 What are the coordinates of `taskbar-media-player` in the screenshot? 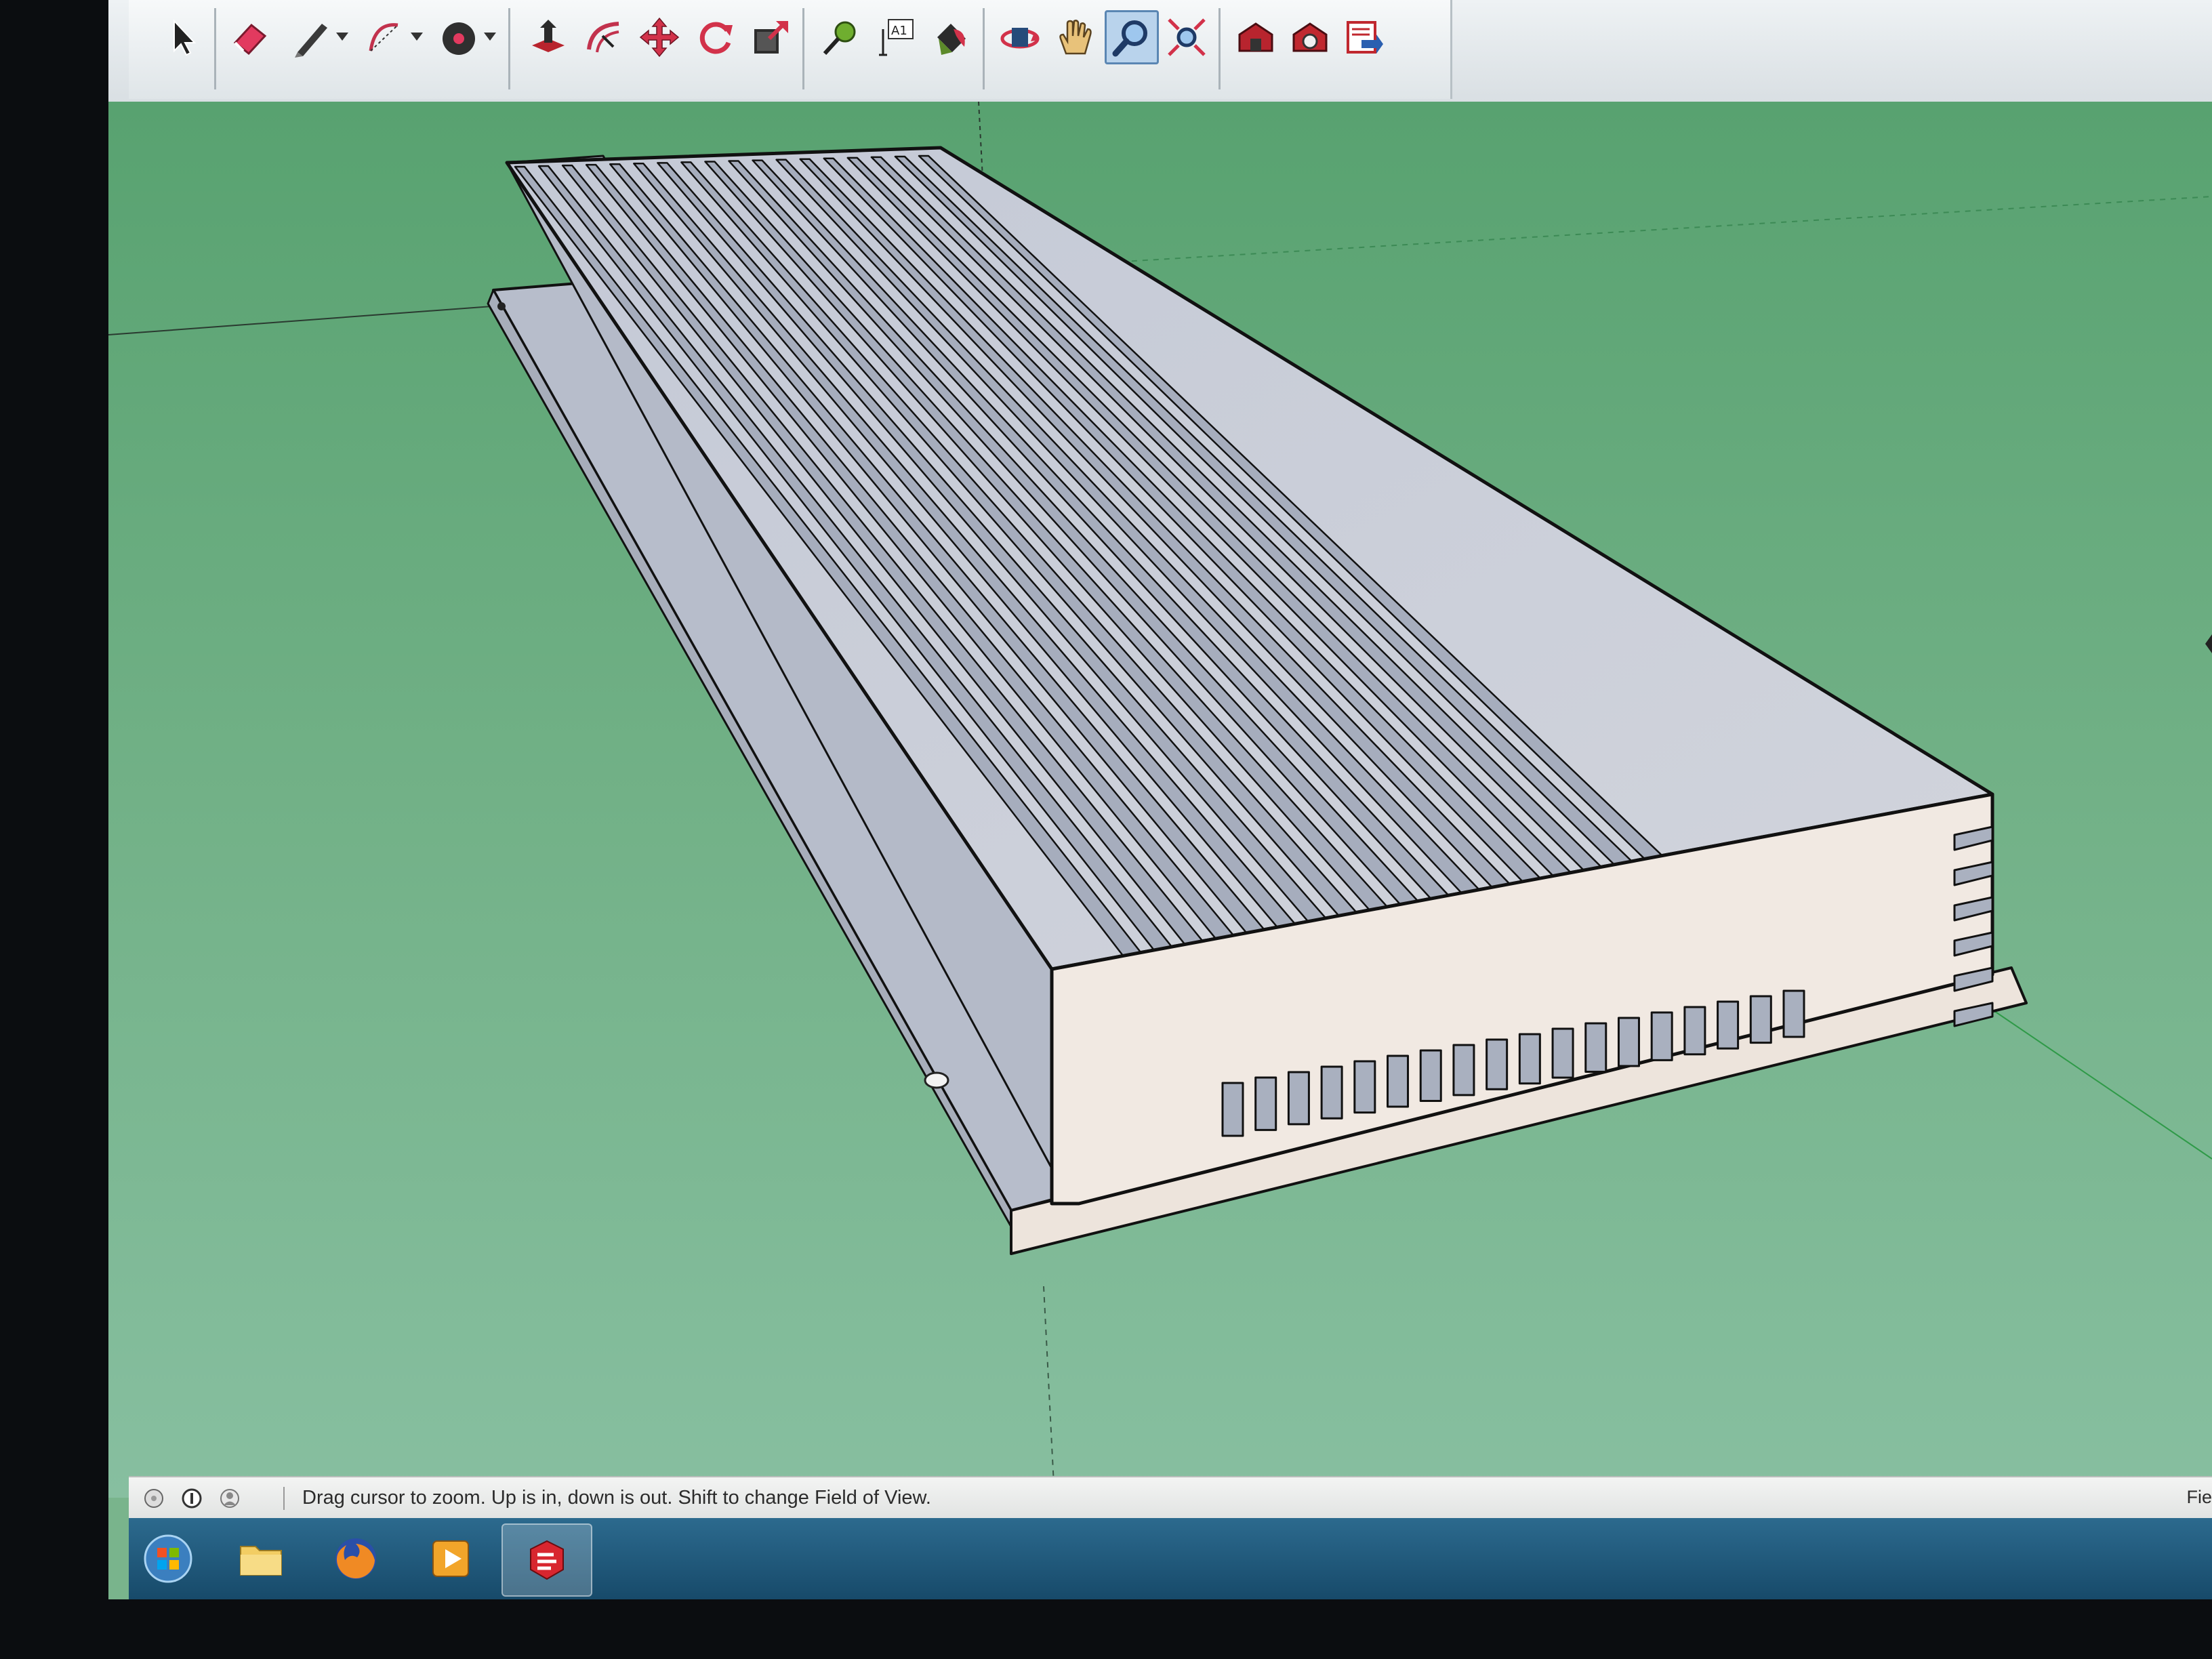 It's located at (451, 1559).